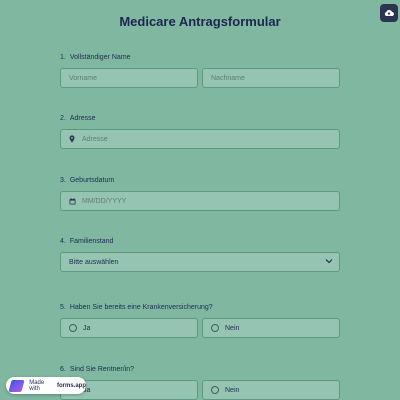 The image size is (400, 400). I want to click on birthdate-input: MM/DD/YYYY, so click(200, 201).